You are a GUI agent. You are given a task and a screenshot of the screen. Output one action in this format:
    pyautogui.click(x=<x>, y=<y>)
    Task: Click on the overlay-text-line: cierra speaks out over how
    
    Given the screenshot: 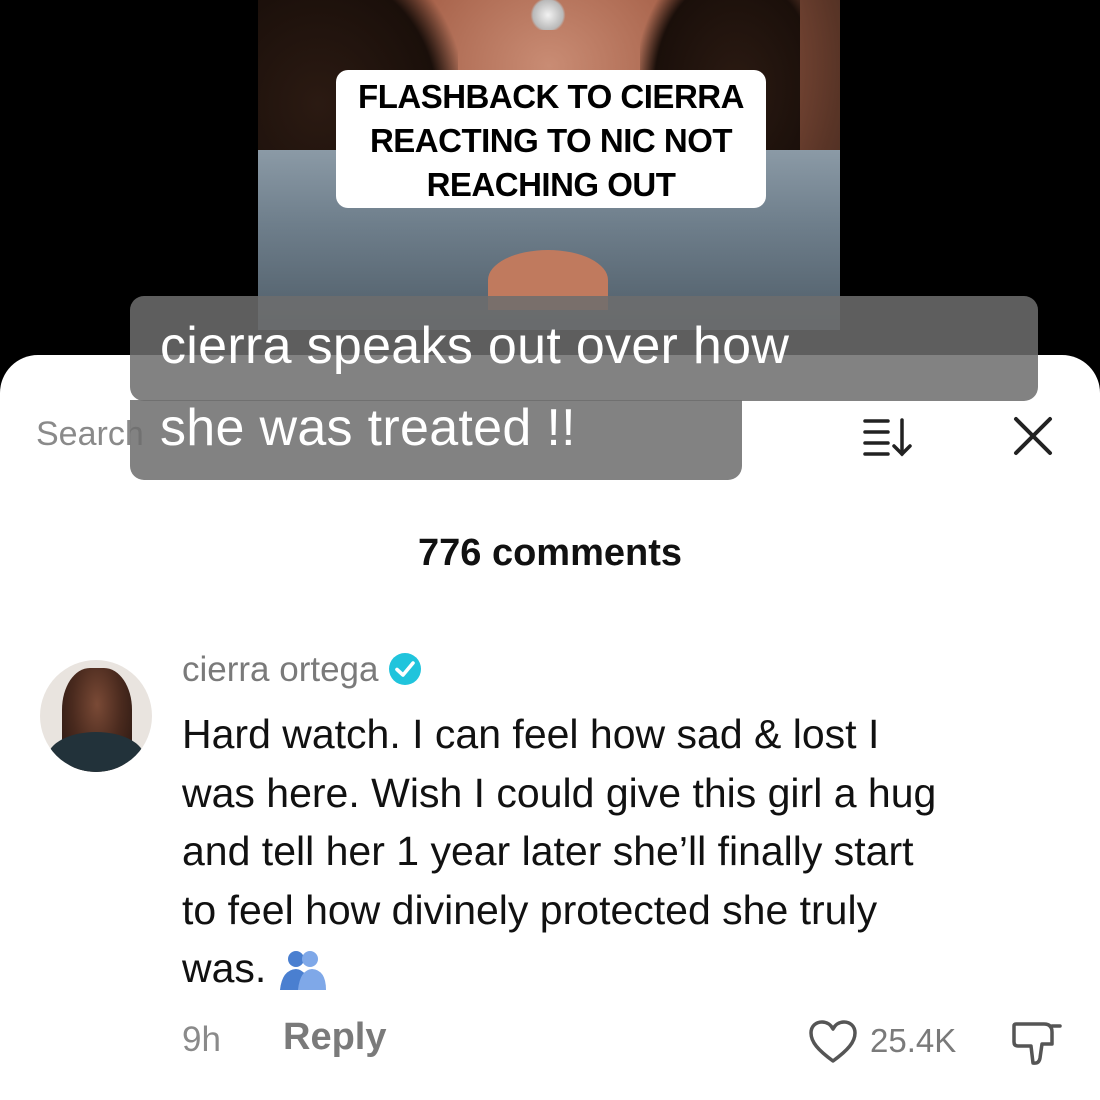 What is the action you would take?
    pyautogui.click(x=475, y=346)
    